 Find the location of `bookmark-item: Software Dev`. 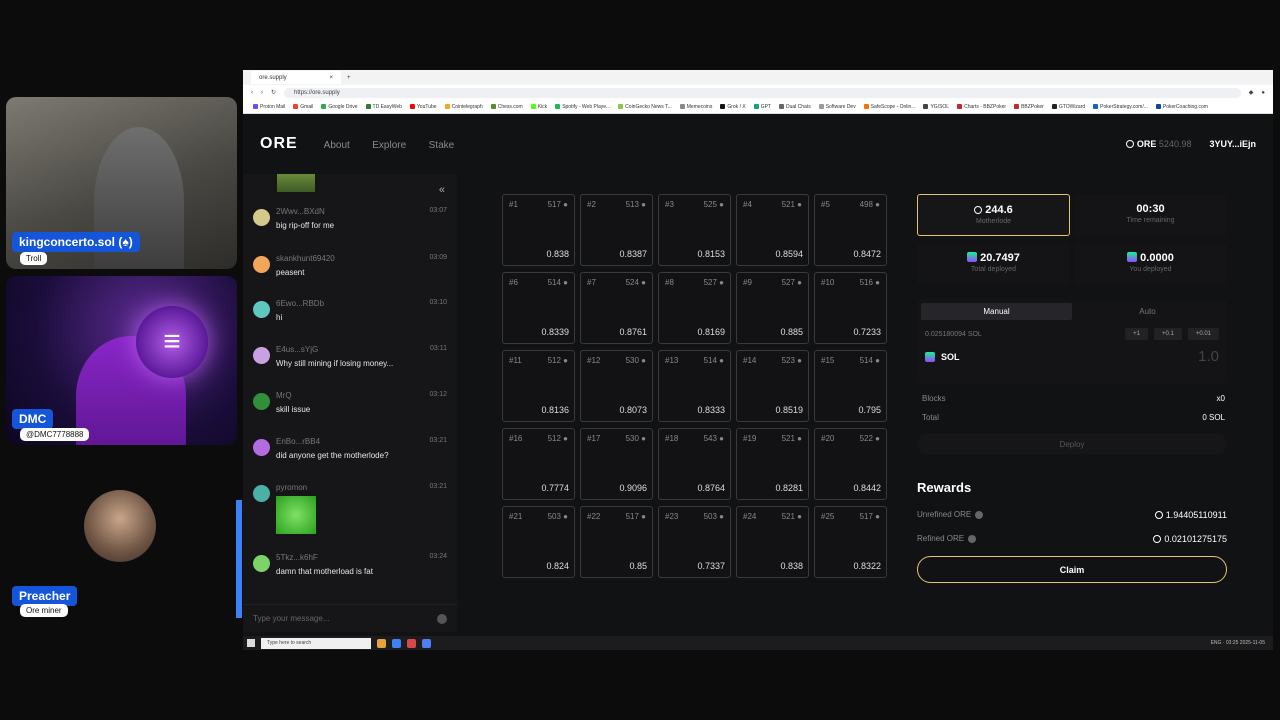

bookmark-item: Software Dev is located at coordinates (837, 107).